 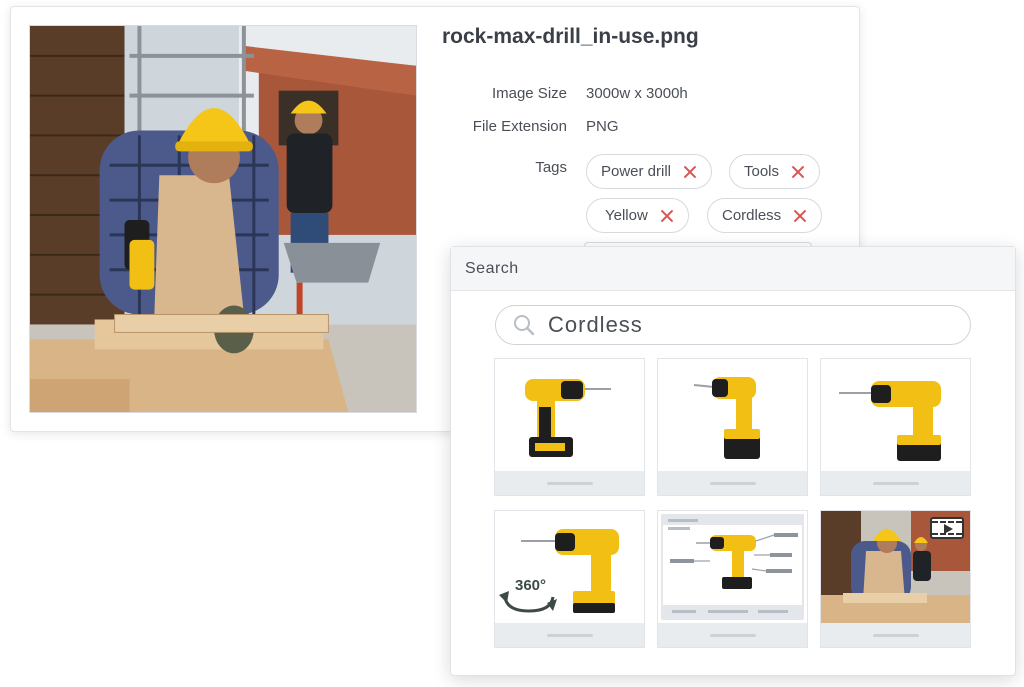 I want to click on image-size-label: Image Size, so click(x=529, y=93).